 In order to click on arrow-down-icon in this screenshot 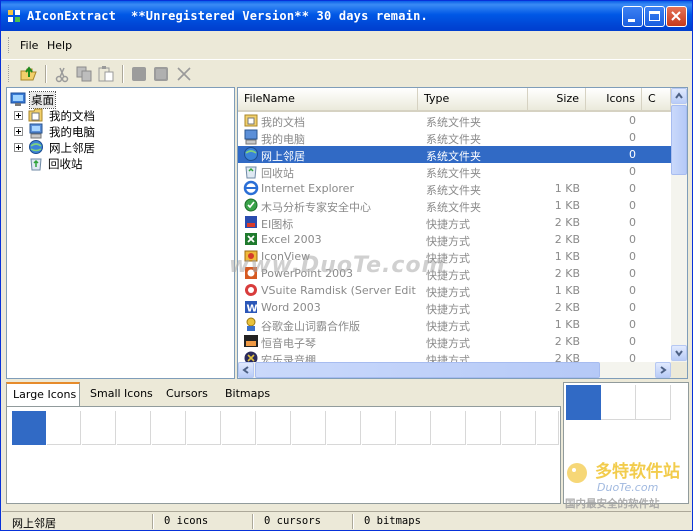, I will do `click(679, 353)`.